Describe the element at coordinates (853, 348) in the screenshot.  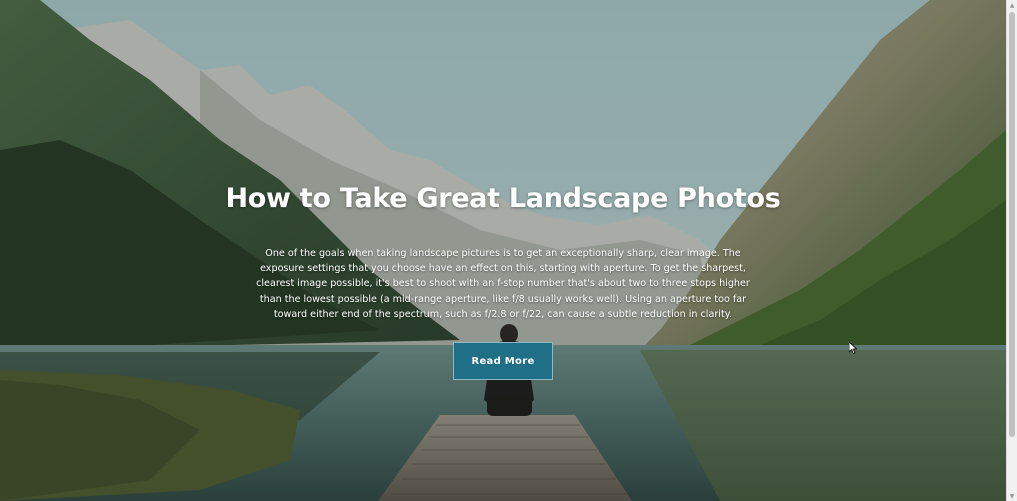
I see `mouse-pointer-icon` at that location.